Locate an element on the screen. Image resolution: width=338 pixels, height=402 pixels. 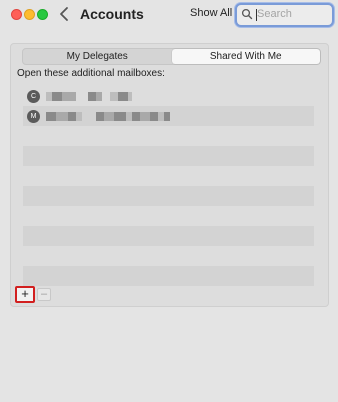
search-box is located at coordinates (284, 15).